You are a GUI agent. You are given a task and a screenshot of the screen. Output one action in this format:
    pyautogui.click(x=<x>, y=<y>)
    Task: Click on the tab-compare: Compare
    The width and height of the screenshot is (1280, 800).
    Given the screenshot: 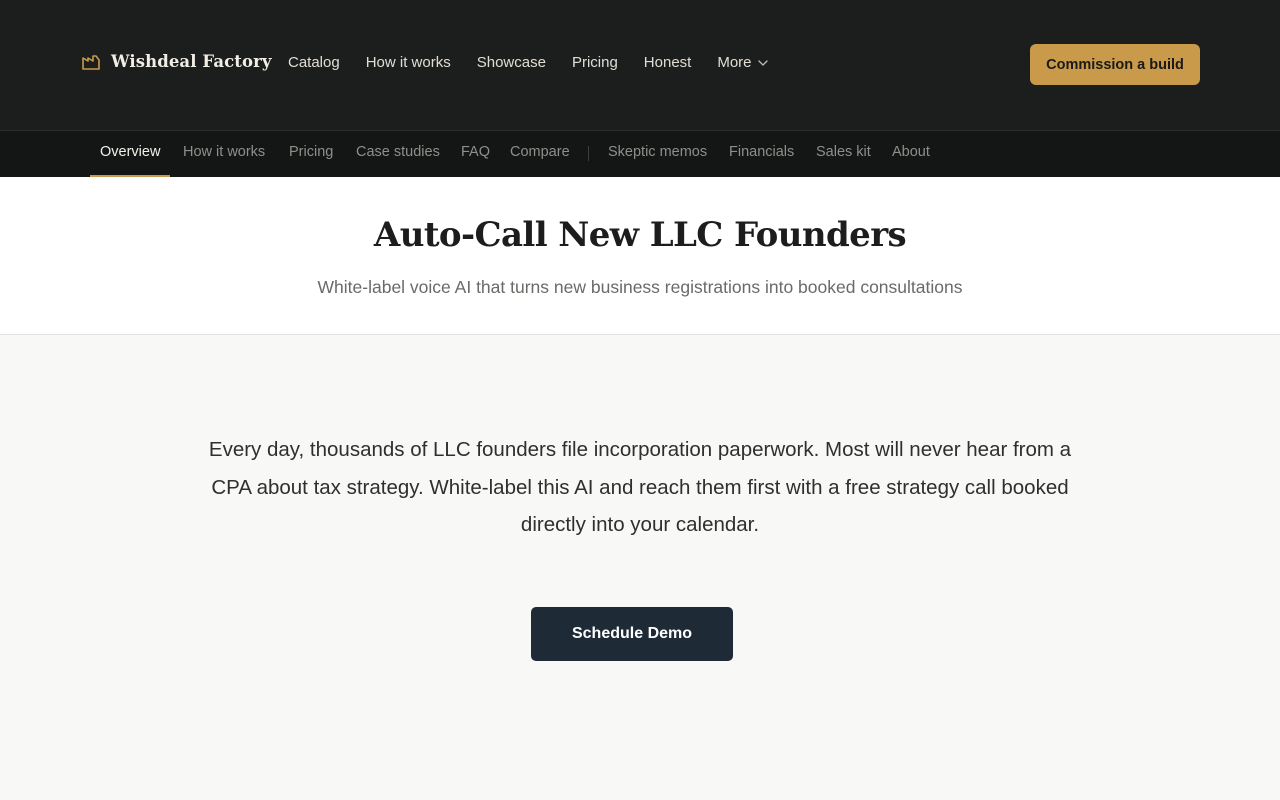 What is the action you would take?
    pyautogui.click(x=540, y=154)
    